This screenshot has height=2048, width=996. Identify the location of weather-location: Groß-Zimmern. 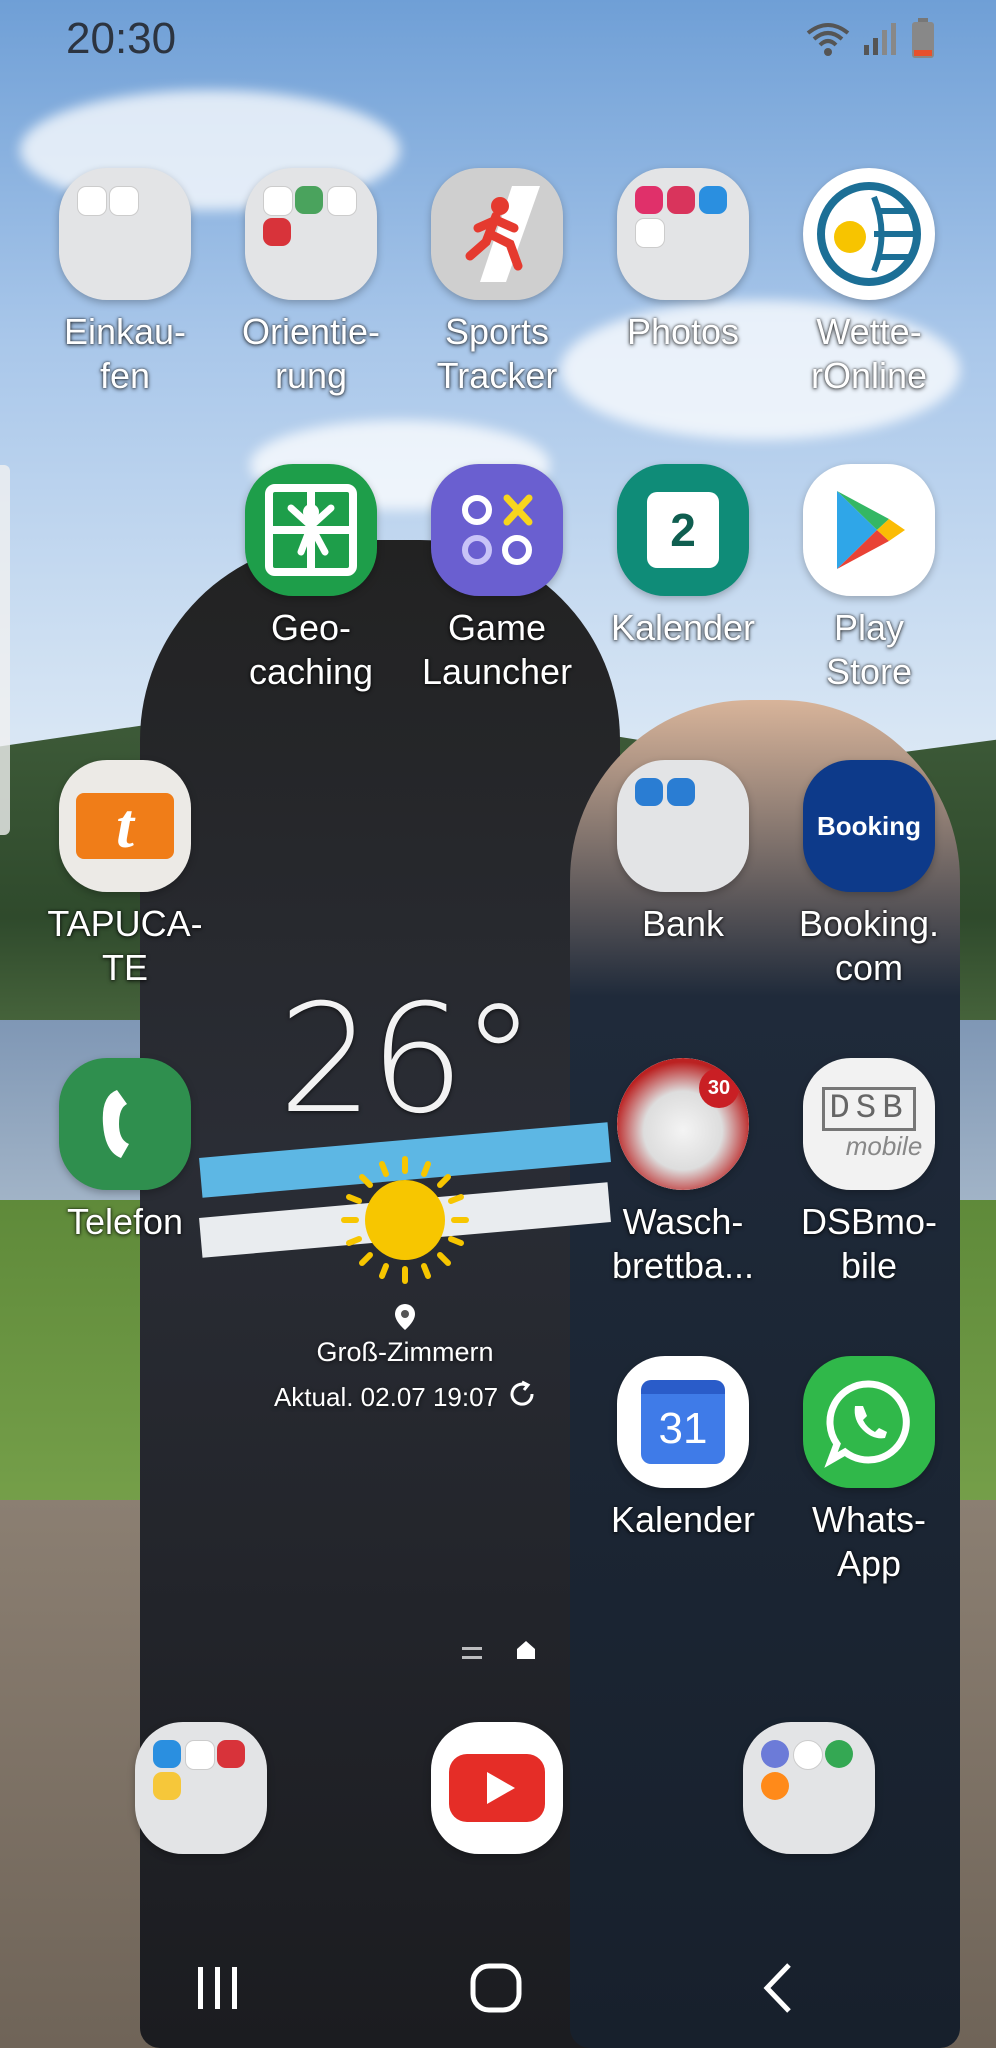
(405, 1352).